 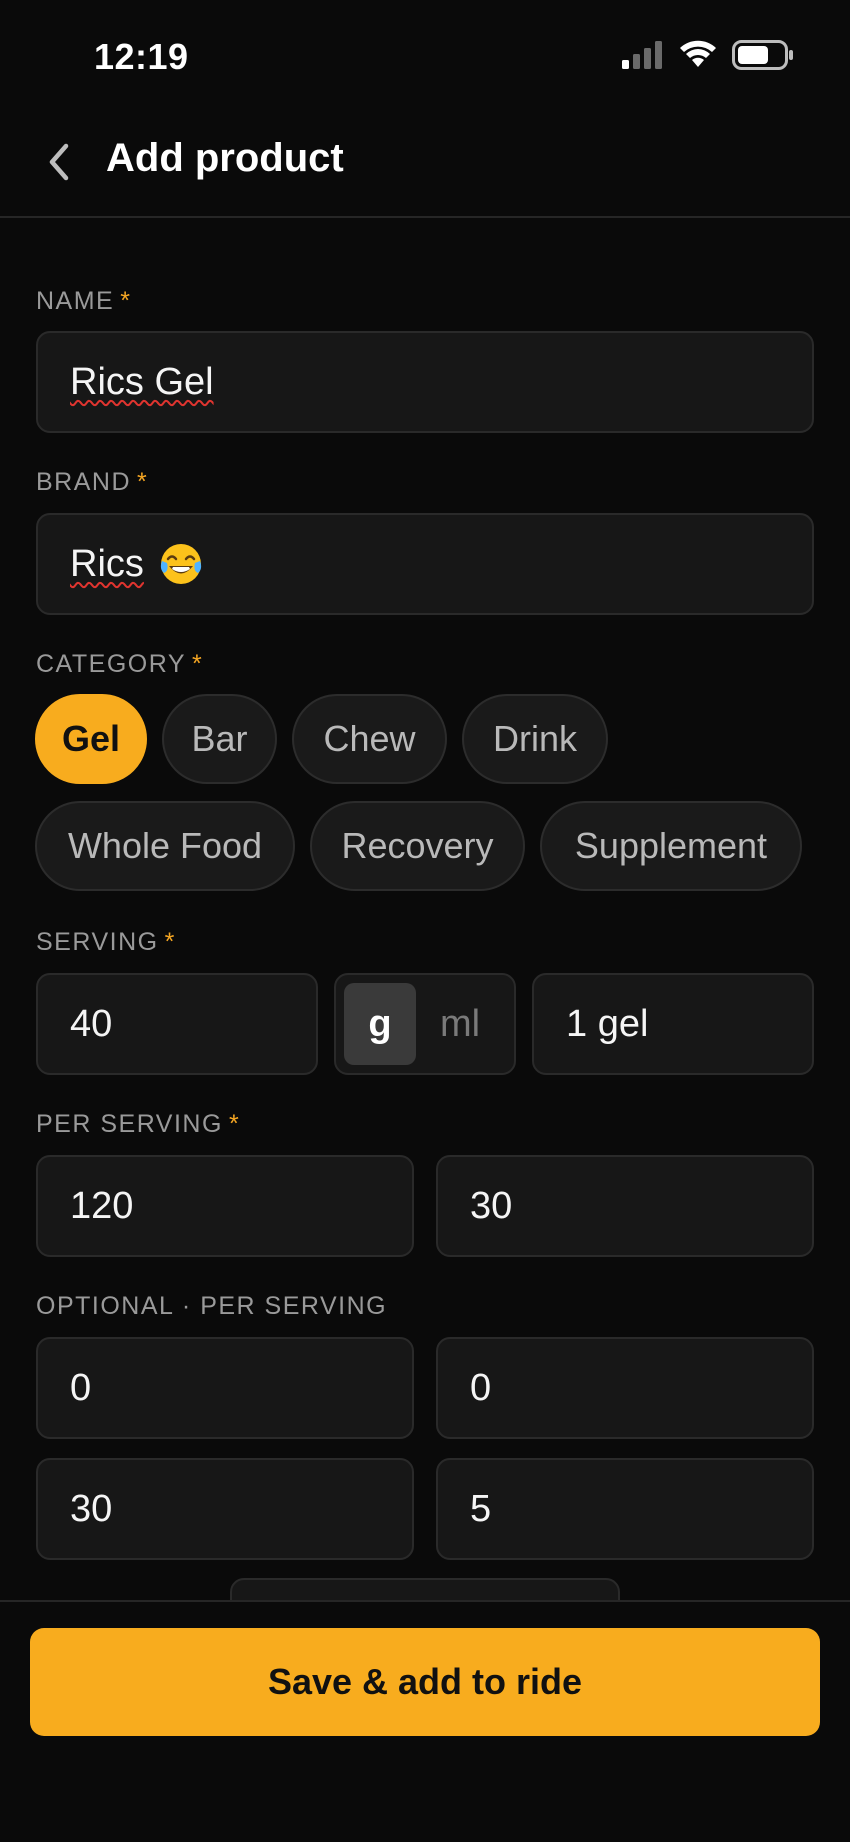 What do you see at coordinates (460, 1024) in the screenshot?
I see `unit-option-ml: ml` at bounding box center [460, 1024].